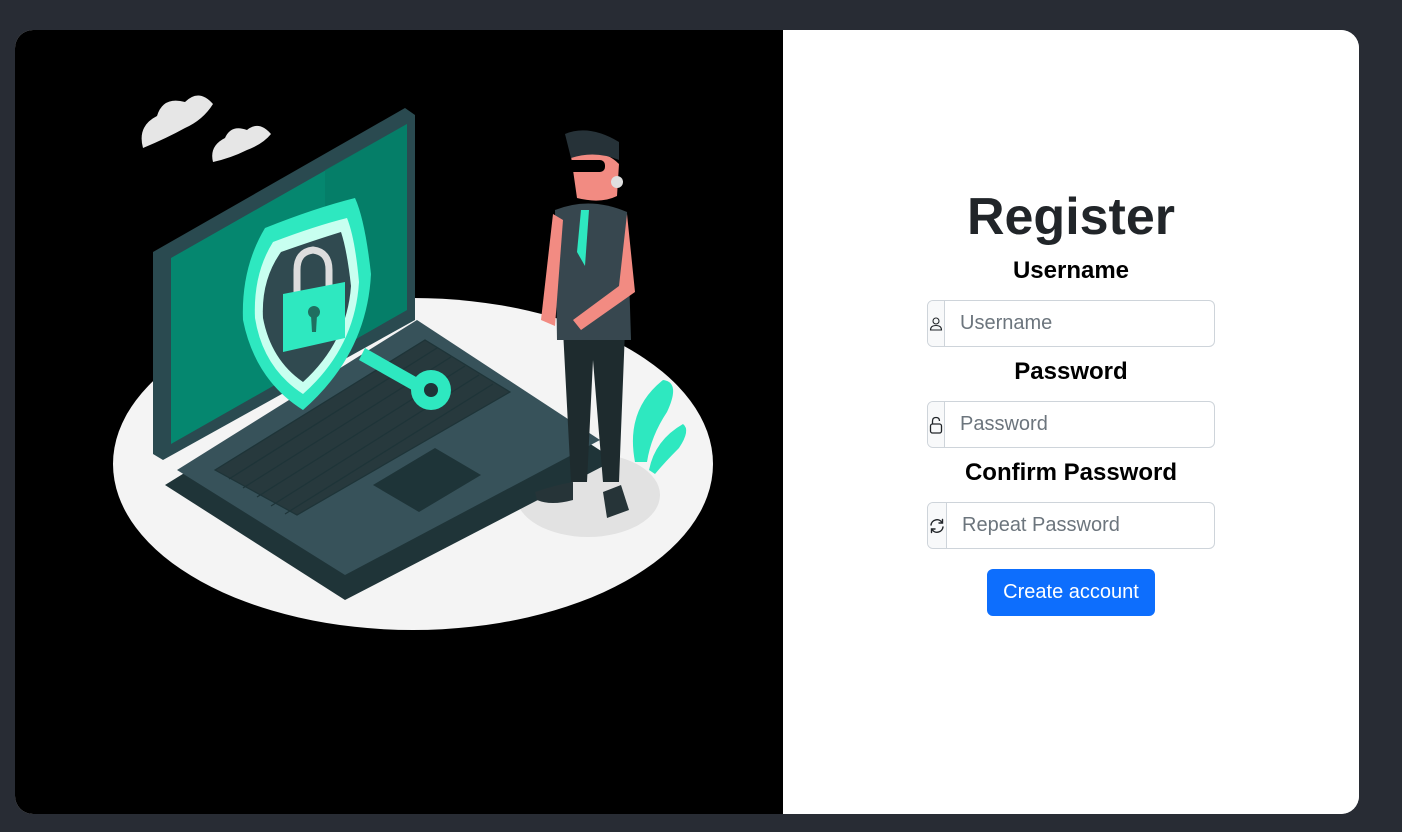  Describe the element at coordinates (1071, 371) in the screenshot. I see `password-label: Password` at that location.